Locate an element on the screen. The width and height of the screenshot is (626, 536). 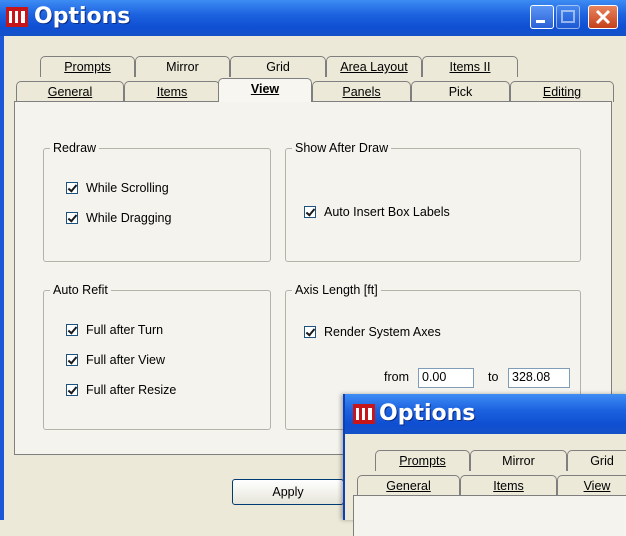
minimize-button is located at coordinates (542, 17).